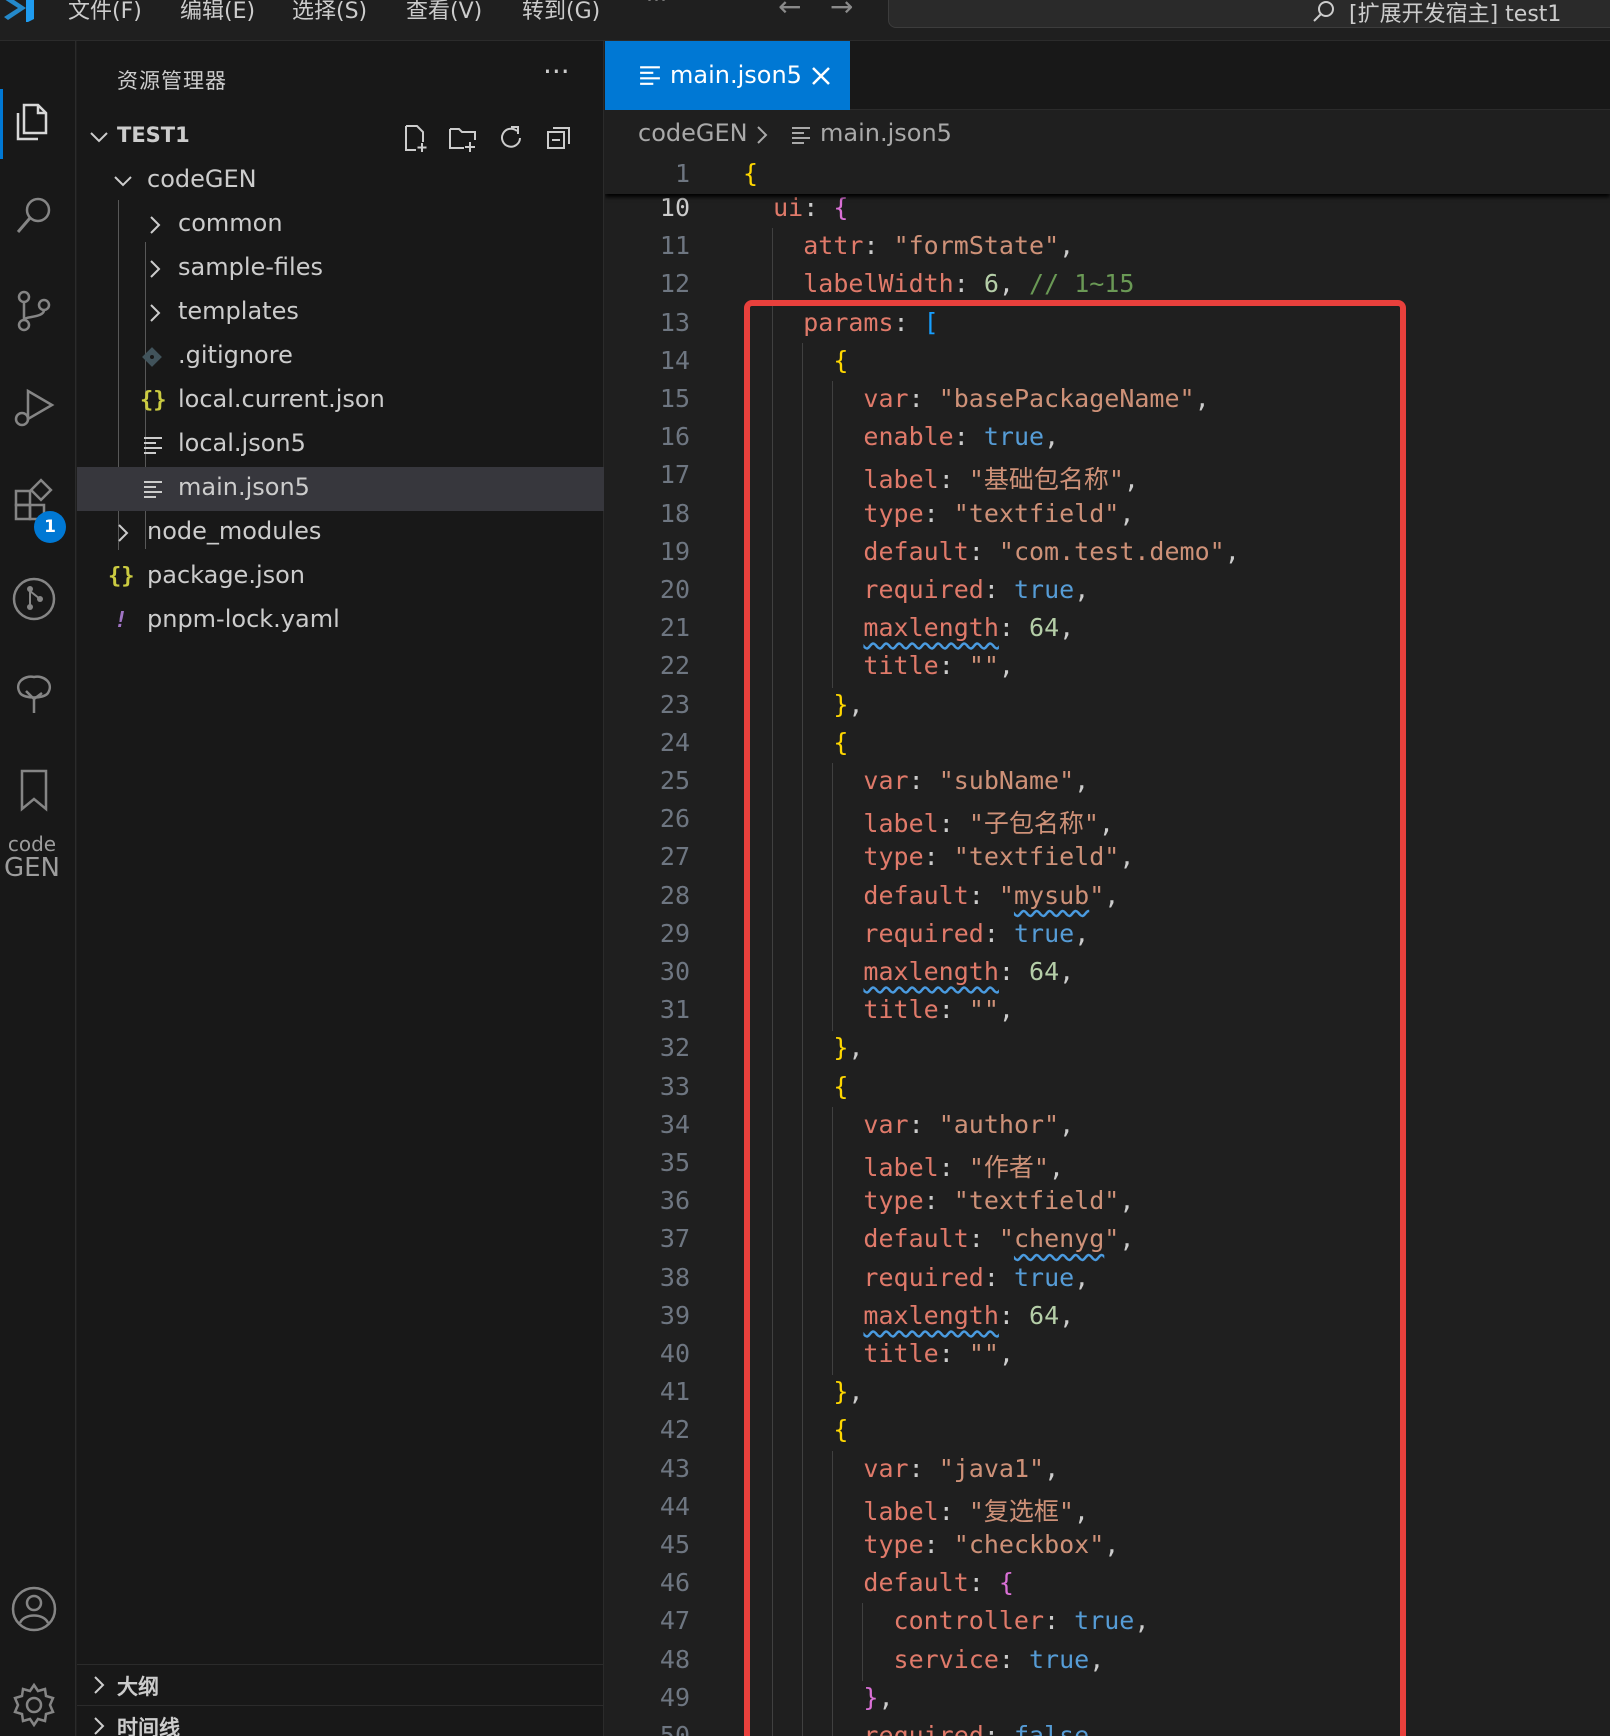  What do you see at coordinates (1107, 1011) in the screenshot?
I see `code-line: 31 title: "",` at bounding box center [1107, 1011].